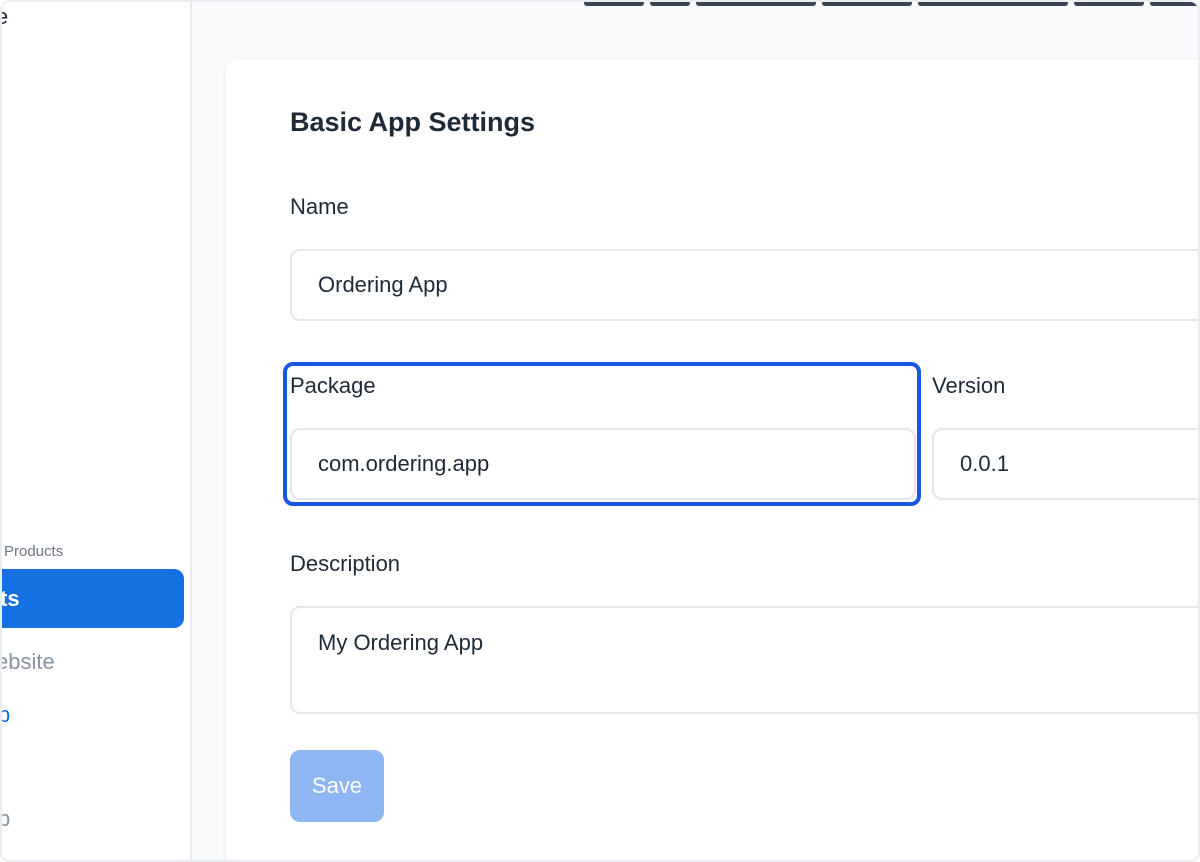  I want to click on version-input-value: 0.0.1, so click(984, 463).